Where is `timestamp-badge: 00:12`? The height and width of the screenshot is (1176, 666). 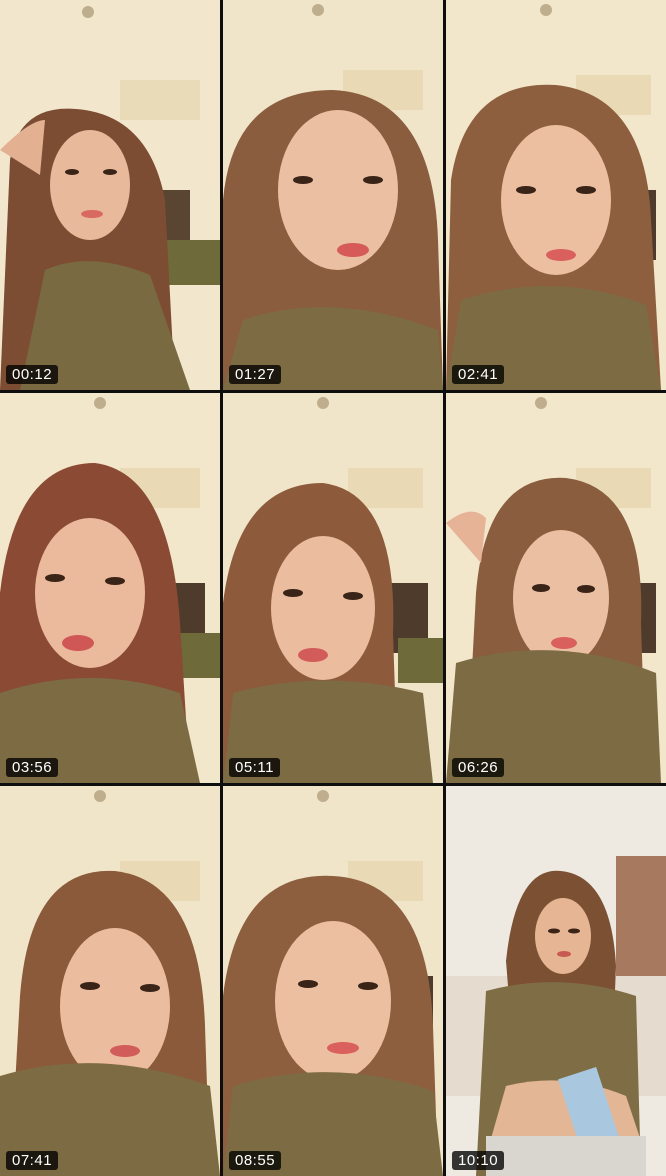
timestamp-badge: 00:12 is located at coordinates (32, 374).